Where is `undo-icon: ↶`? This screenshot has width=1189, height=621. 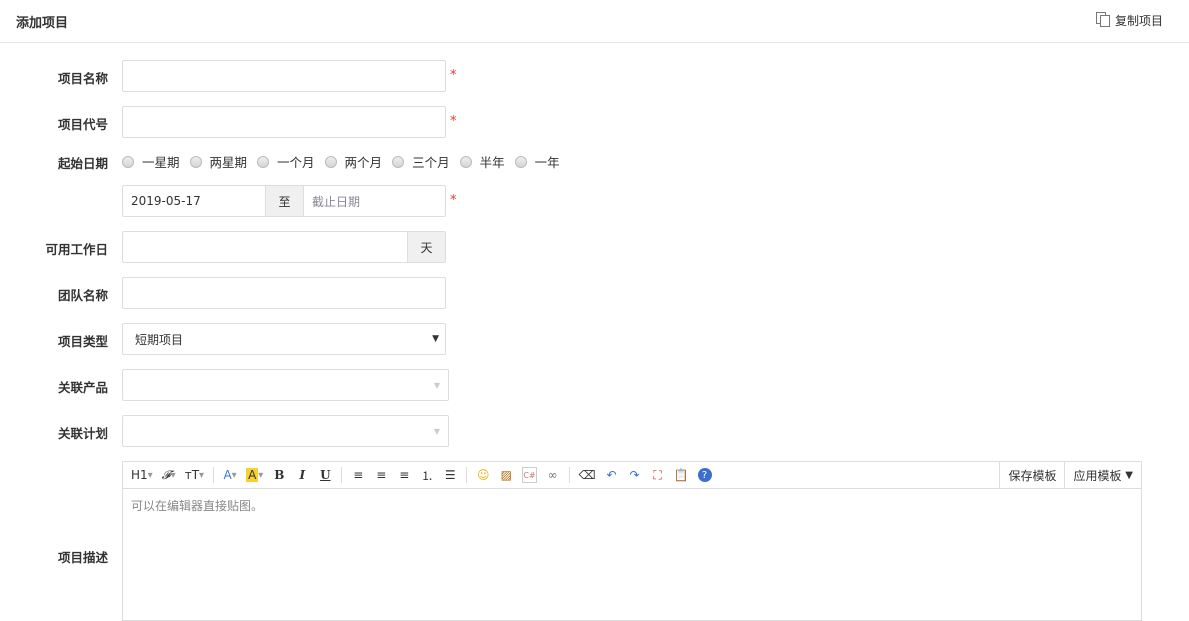 undo-icon: ↶ is located at coordinates (612, 475).